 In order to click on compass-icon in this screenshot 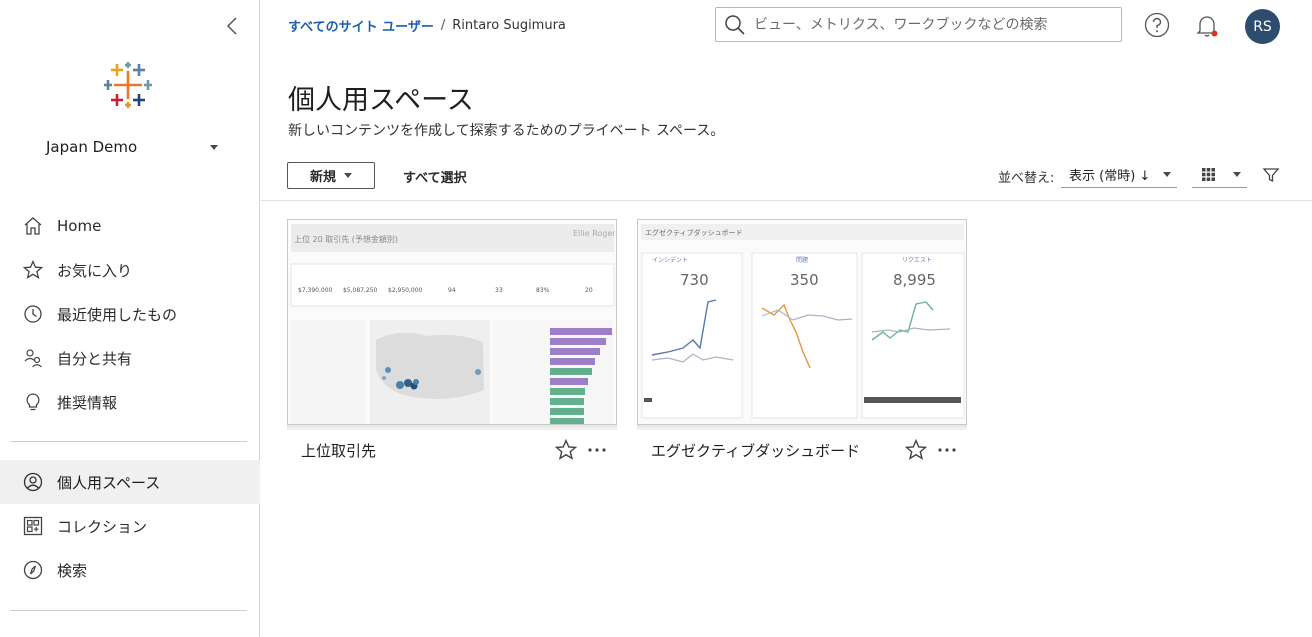, I will do `click(33, 570)`.